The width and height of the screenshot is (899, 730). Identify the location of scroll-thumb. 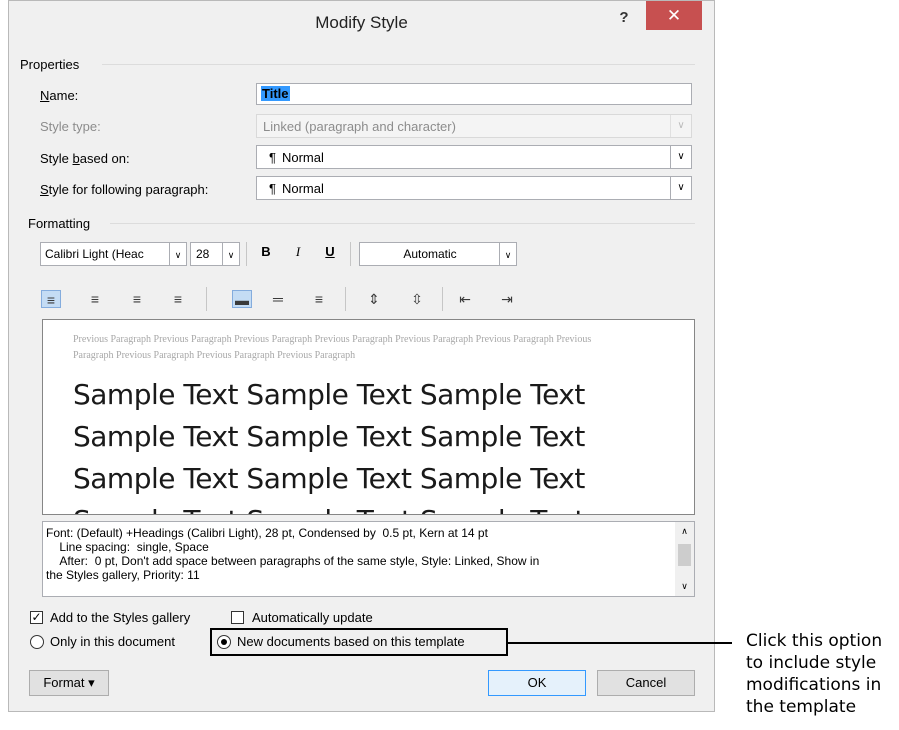
(684, 555).